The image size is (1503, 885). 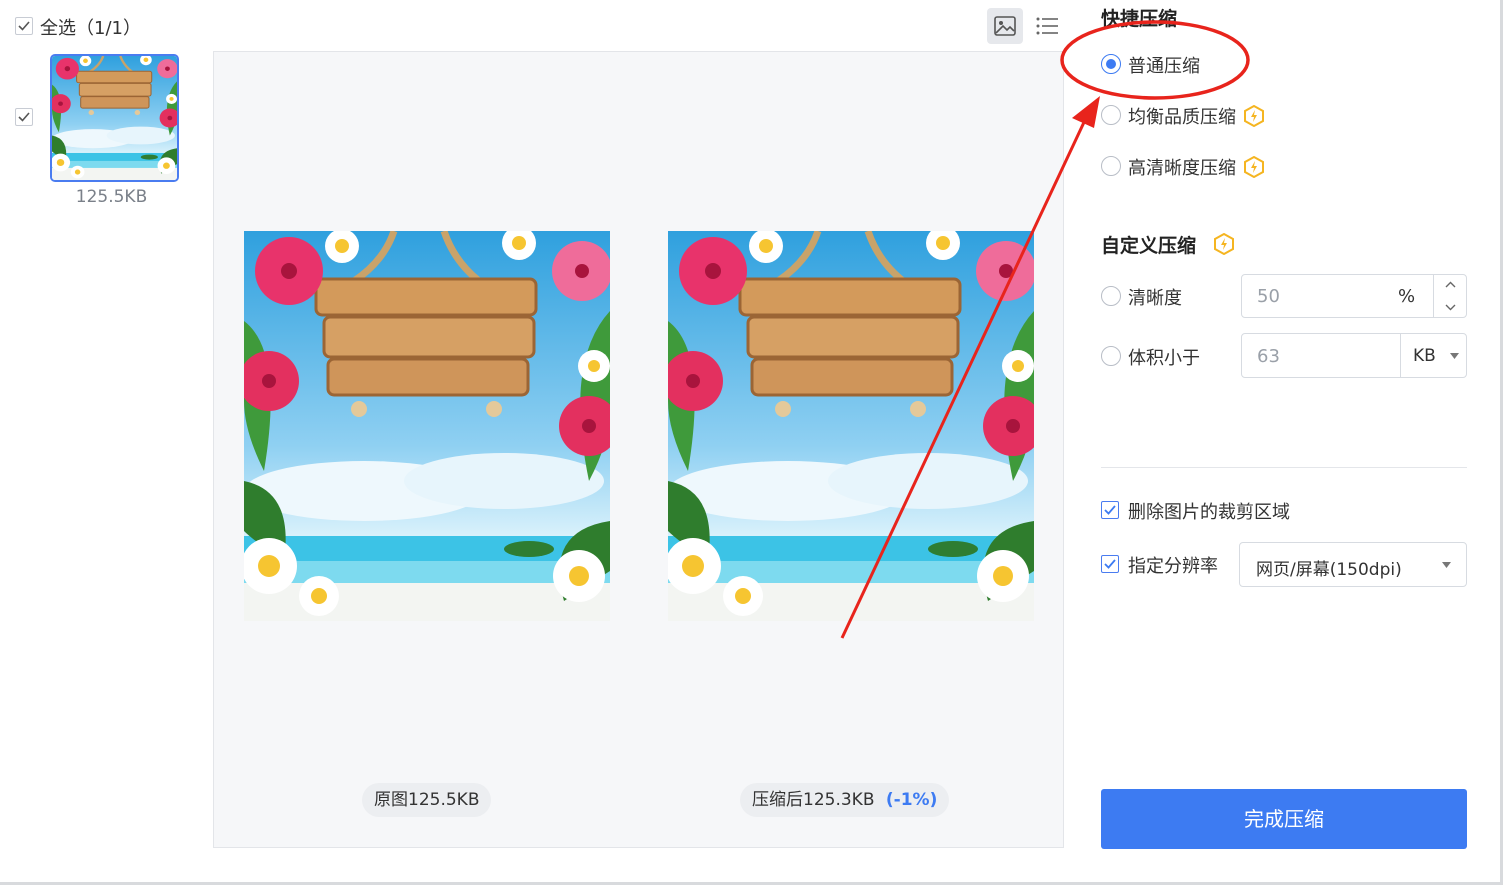 What do you see at coordinates (1209, 511) in the screenshot?
I see `remove-crop-label: 删除图片的裁剪区域` at bounding box center [1209, 511].